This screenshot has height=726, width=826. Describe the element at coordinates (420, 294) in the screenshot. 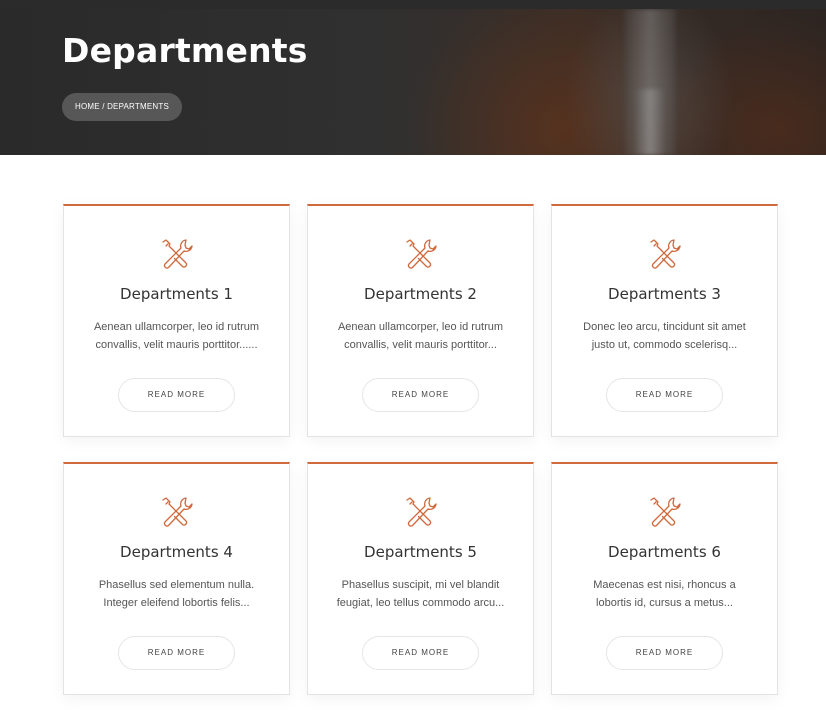

I see `card-title: Departments 2` at that location.